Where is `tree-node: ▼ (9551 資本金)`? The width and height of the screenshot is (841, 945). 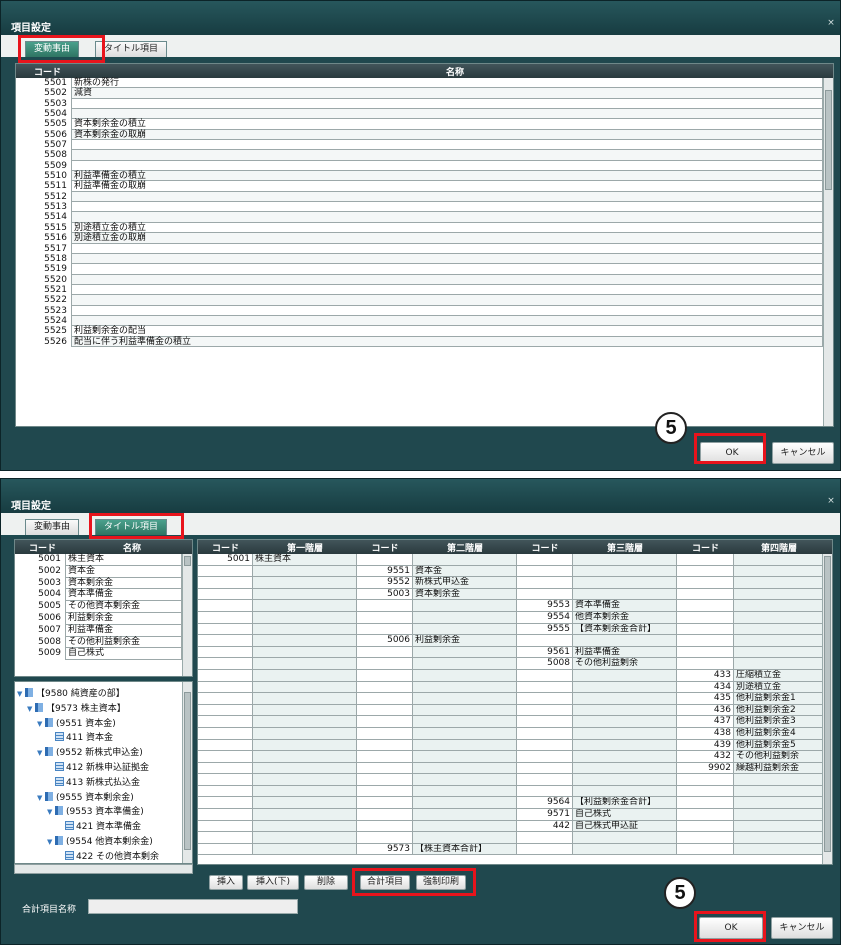
tree-node: ▼ (9551 資本金) is located at coordinates (76, 724).